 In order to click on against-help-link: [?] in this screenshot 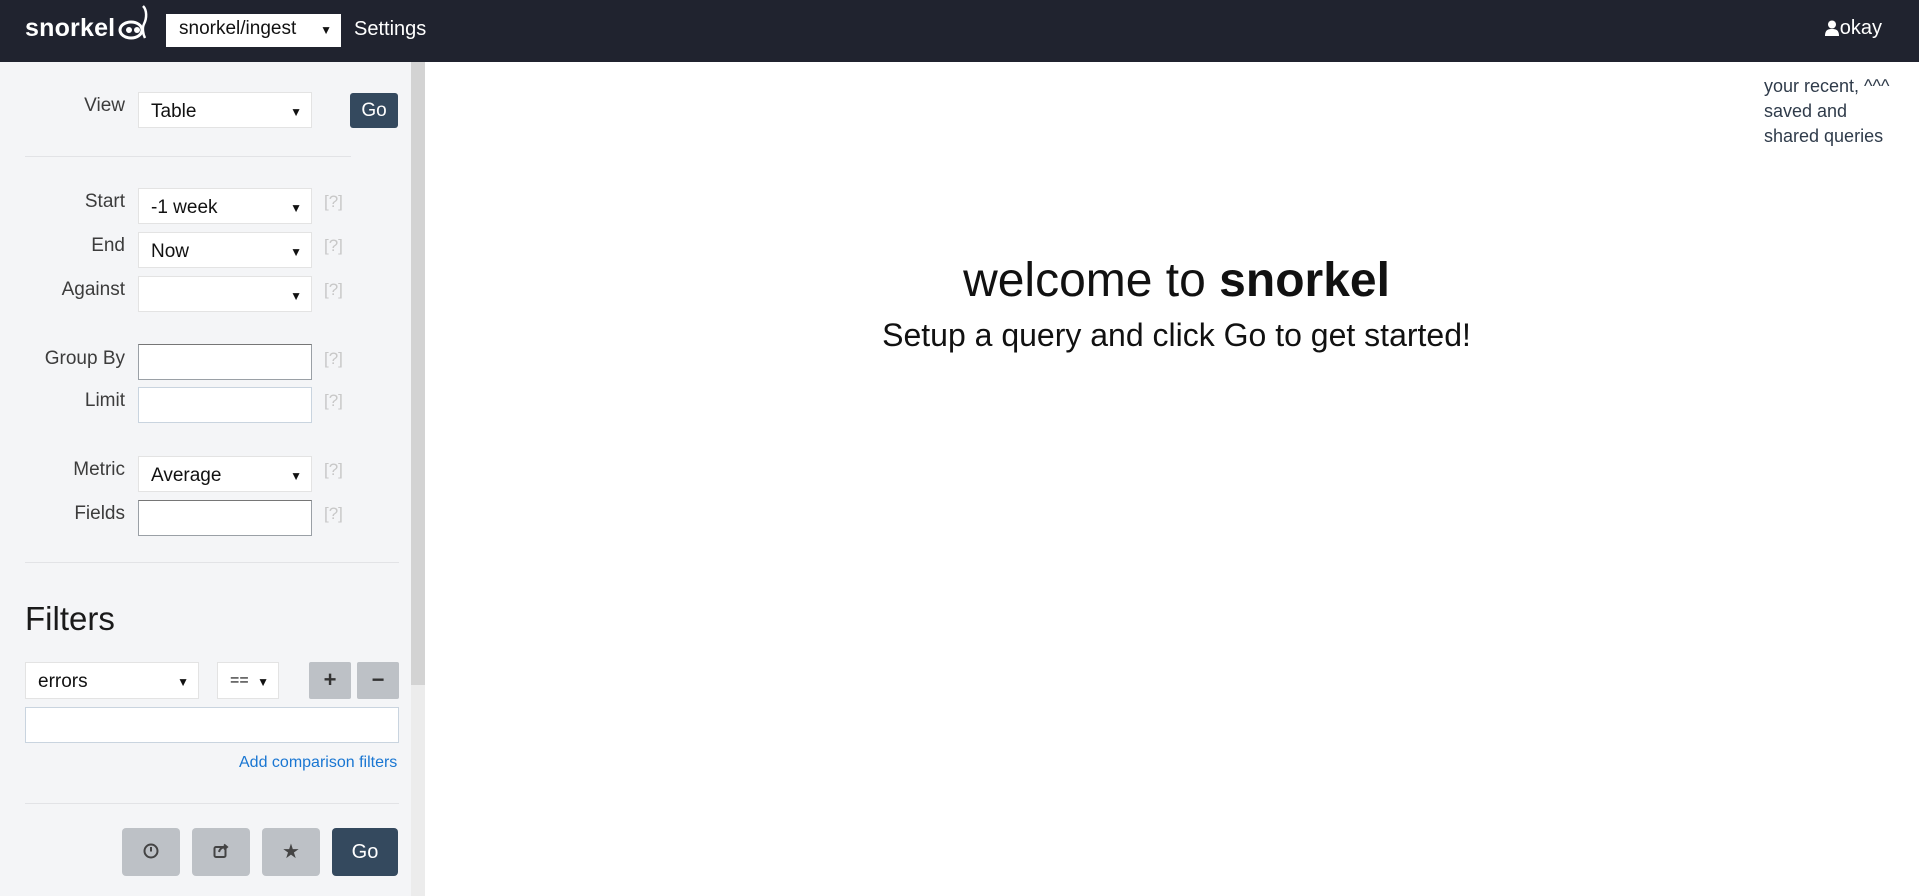, I will do `click(333, 290)`.